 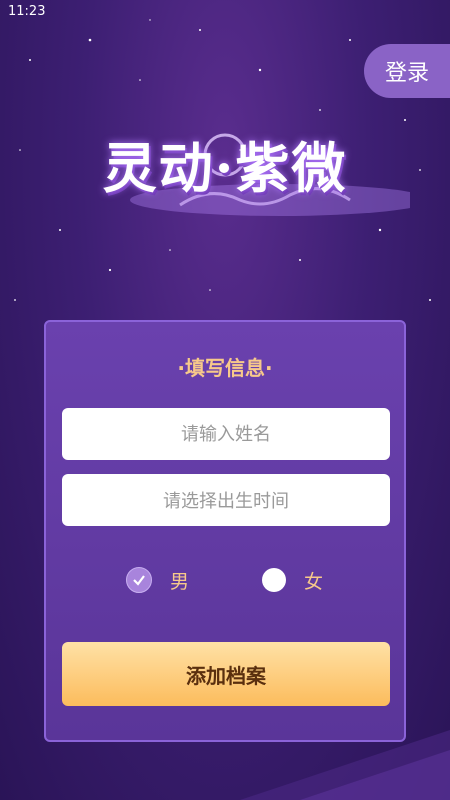 I want to click on name-input, so click(x=226, y=434).